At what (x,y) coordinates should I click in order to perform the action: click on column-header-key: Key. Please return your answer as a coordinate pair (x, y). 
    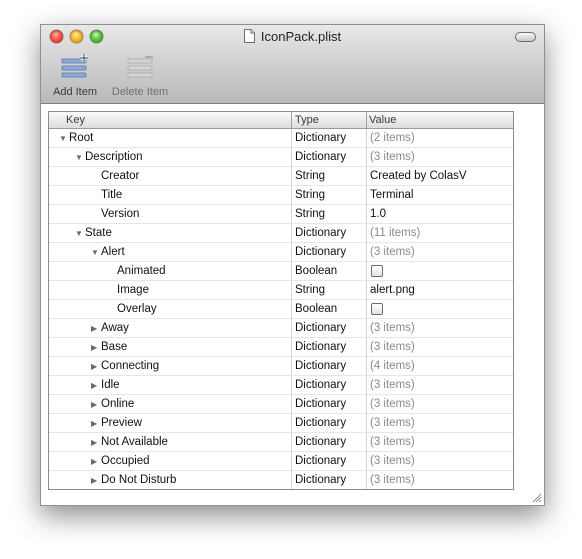
    Looking at the image, I should click on (75, 120).